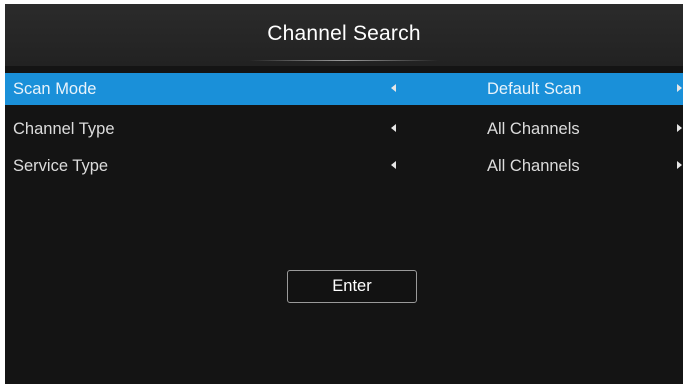 This screenshot has height=387, width=687. Describe the element at coordinates (352, 286) in the screenshot. I see `enter-button: Enter` at that location.